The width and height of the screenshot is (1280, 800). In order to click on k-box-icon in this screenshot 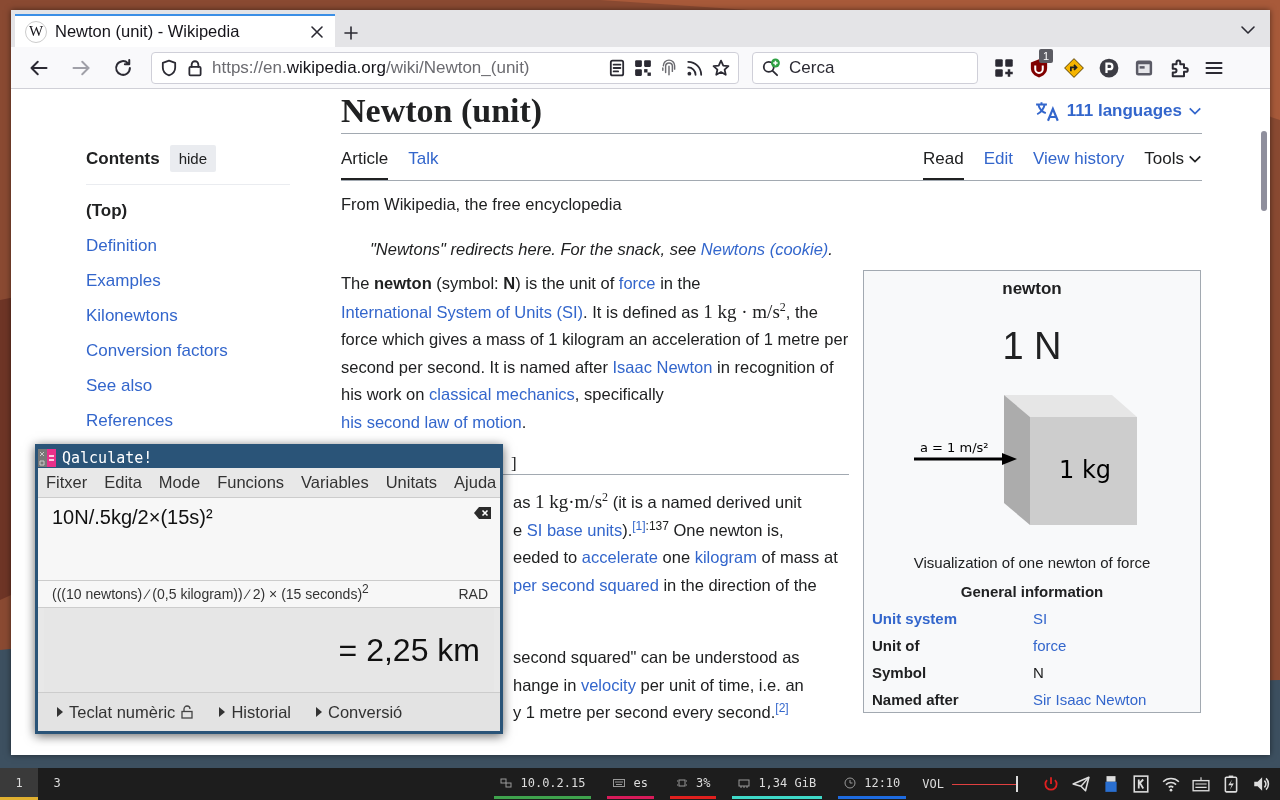, I will do `click(1141, 784)`.